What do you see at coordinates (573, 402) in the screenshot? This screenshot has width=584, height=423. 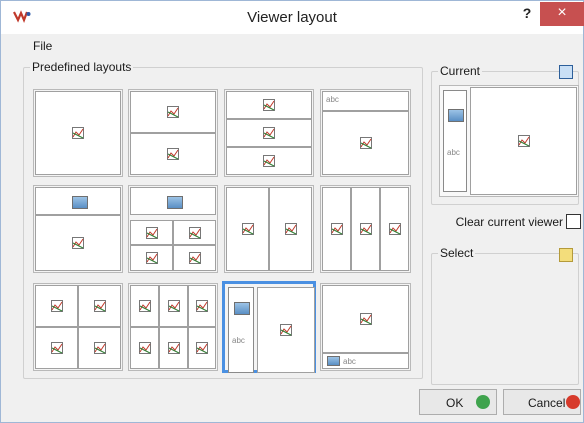 I see `cancel-icon` at bounding box center [573, 402].